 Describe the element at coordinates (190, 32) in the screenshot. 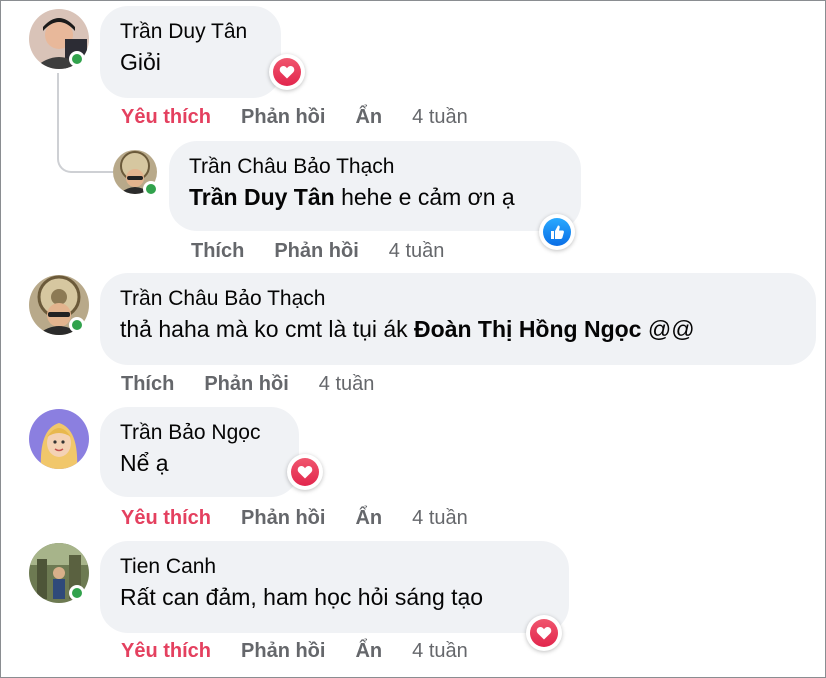

I see `comment-author: Trần Duy Tân` at that location.